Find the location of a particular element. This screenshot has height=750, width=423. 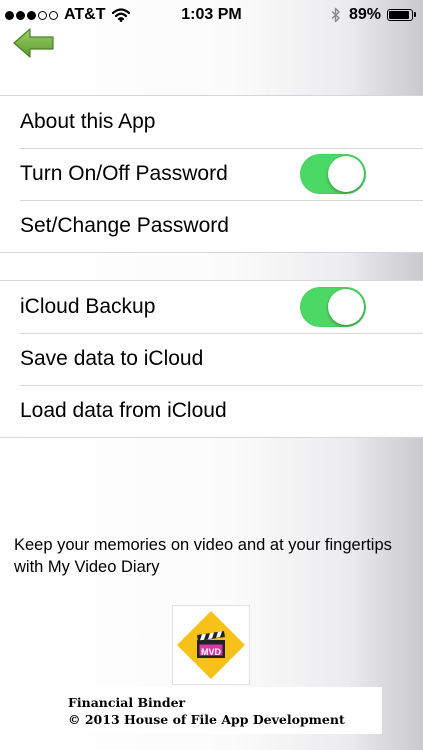

back-button is located at coordinates (34, 43).